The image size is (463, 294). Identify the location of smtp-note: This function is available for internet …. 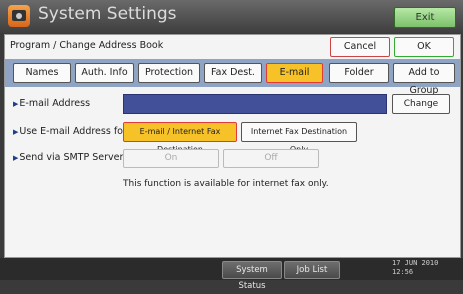
(226, 184).